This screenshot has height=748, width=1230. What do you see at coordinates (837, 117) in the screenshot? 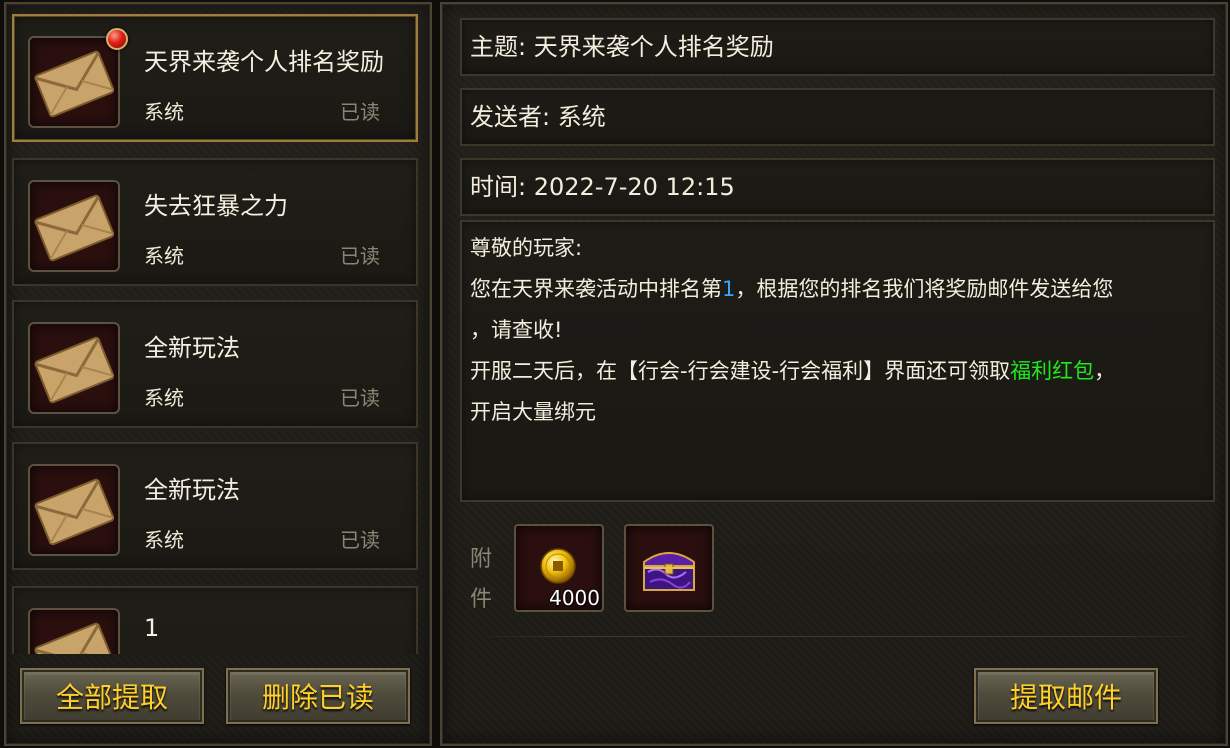
I see `mail-sender-field: 发送者: 系统` at bounding box center [837, 117].